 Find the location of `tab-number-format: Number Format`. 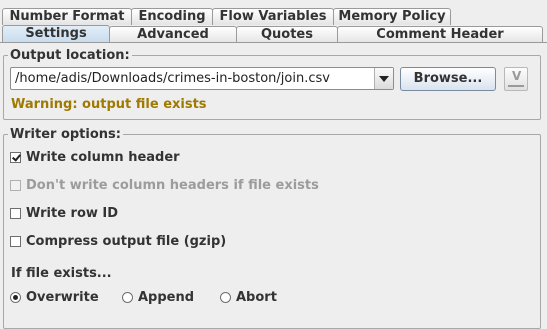

tab-number-format: Number Format is located at coordinates (67, 16).